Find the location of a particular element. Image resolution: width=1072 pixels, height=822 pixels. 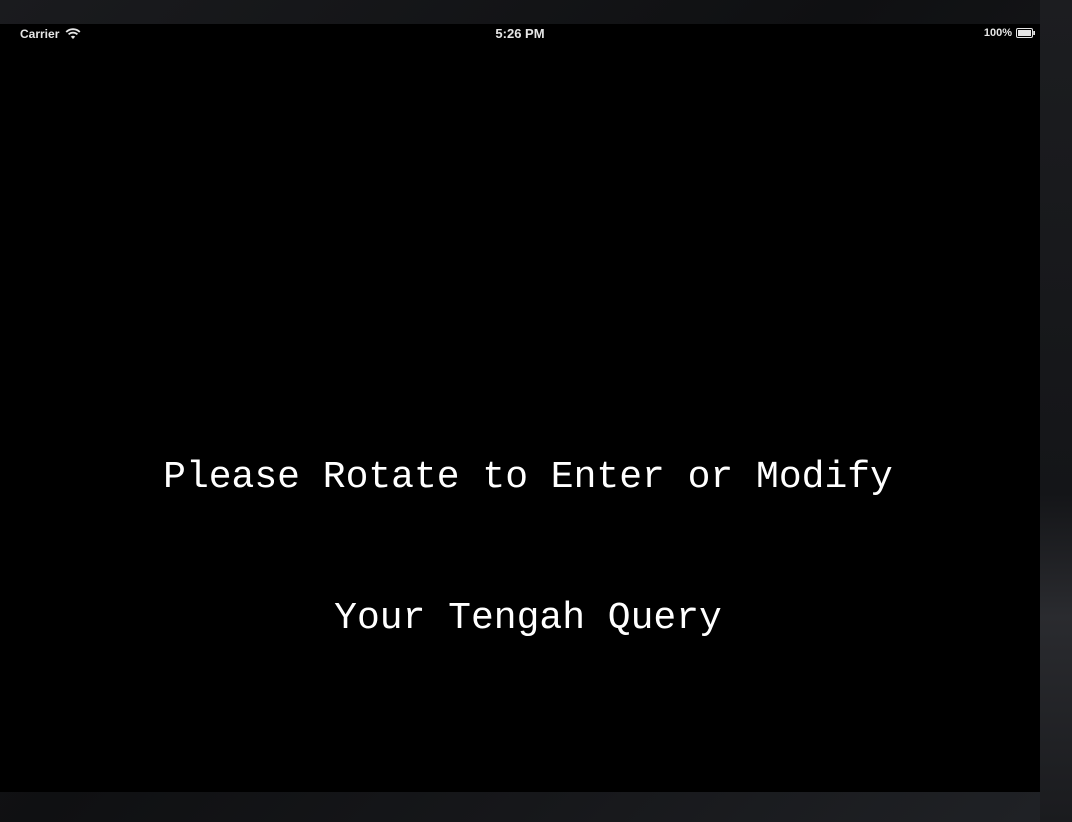

battery-full-icon is located at coordinates (1026, 33).